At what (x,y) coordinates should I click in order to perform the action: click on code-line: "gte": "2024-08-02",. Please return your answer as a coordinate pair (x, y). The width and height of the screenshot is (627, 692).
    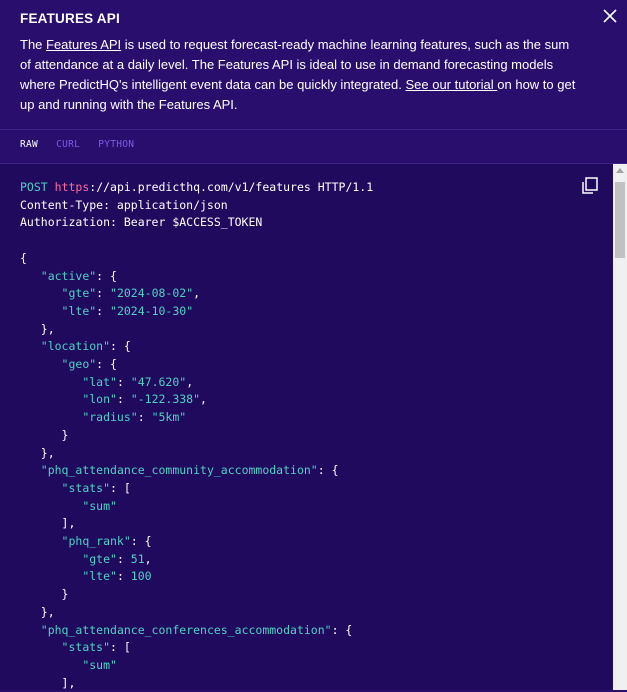
    Looking at the image, I should click on (110, 293).